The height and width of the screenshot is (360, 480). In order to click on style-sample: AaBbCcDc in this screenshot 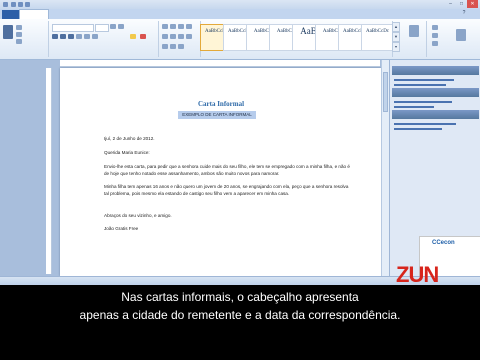, I will do `click(377, 31)`.